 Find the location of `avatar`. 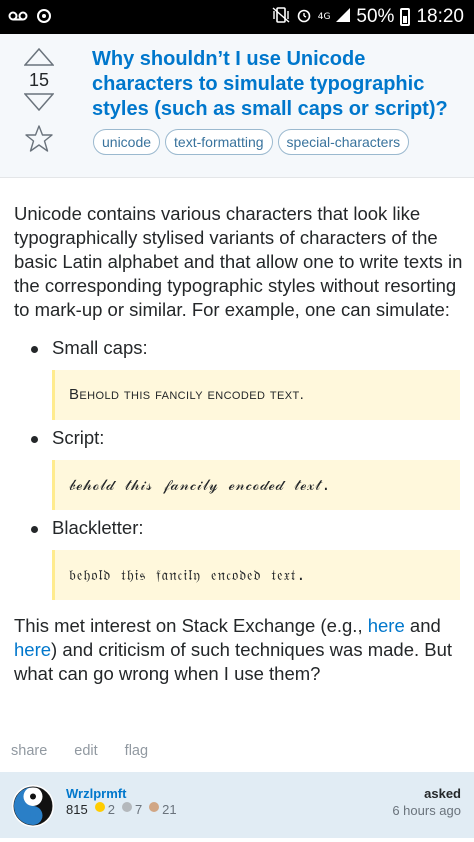

avatar is located at coordinates (33, 806).